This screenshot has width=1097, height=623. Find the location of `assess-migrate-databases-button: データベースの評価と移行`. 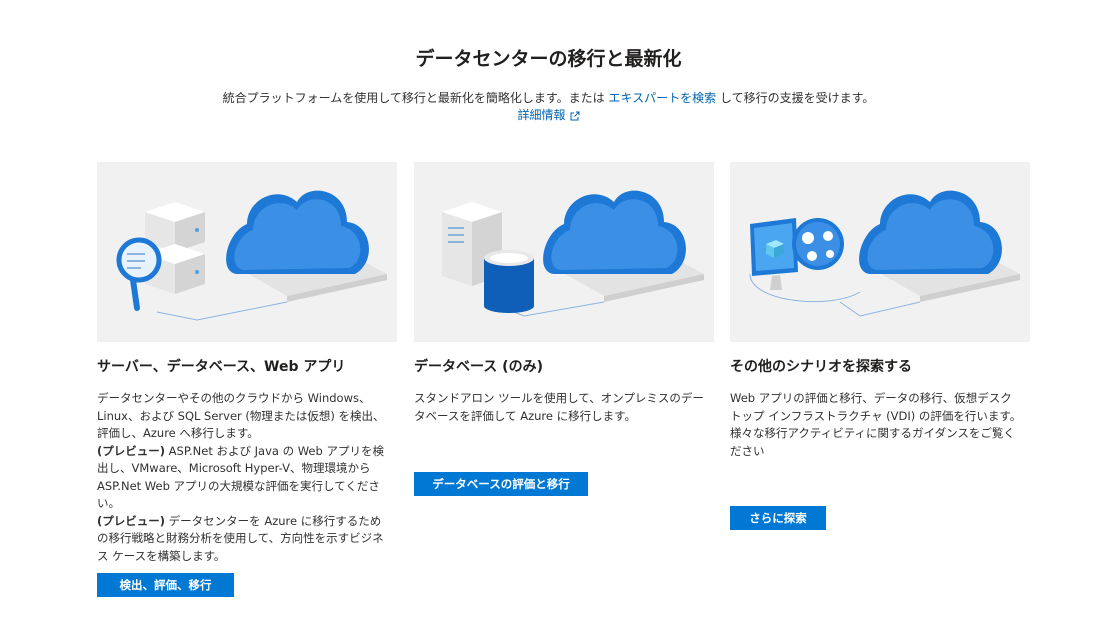

assess-migrate-databases-button: データベースの評価と移行 is located at coordinates (501, 484).